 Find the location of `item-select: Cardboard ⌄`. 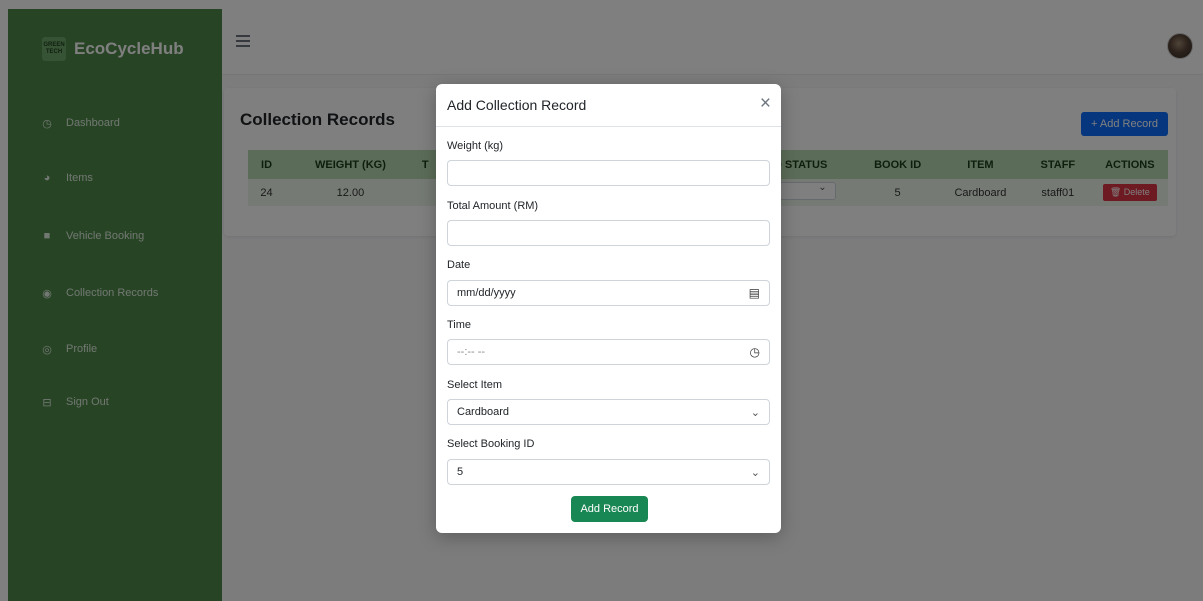

item-select: Cardboard ⌄ is located at coordinates (608, 412).